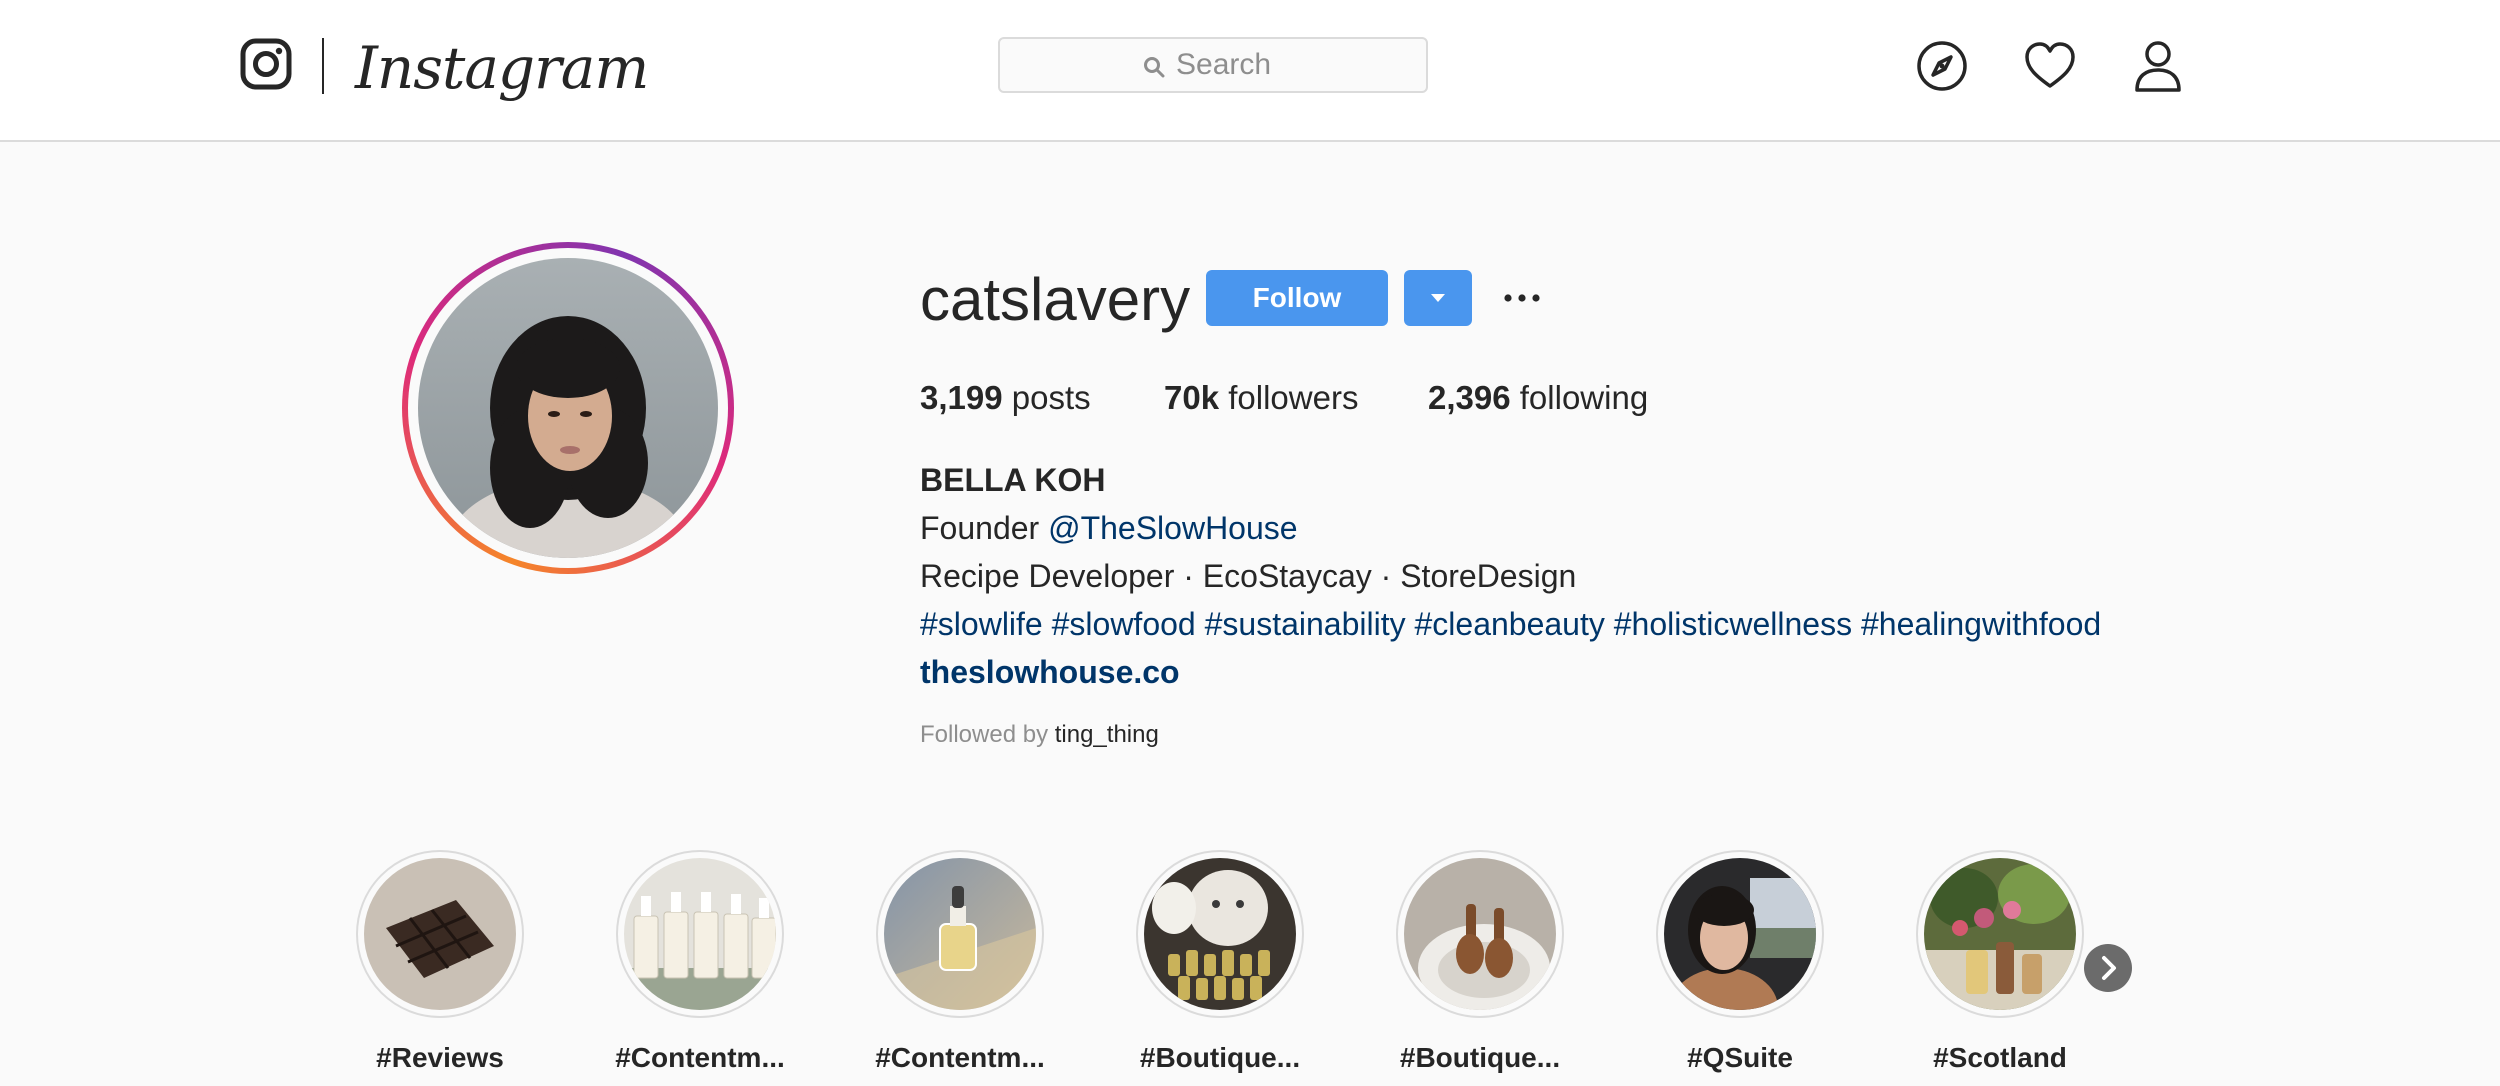 The height and width of the screenshot is (1086, 2500). What do you see at coordinates (1046, 397) in the screenshot?
I see `posts-label: posts` at bounding box center [1046, 397].